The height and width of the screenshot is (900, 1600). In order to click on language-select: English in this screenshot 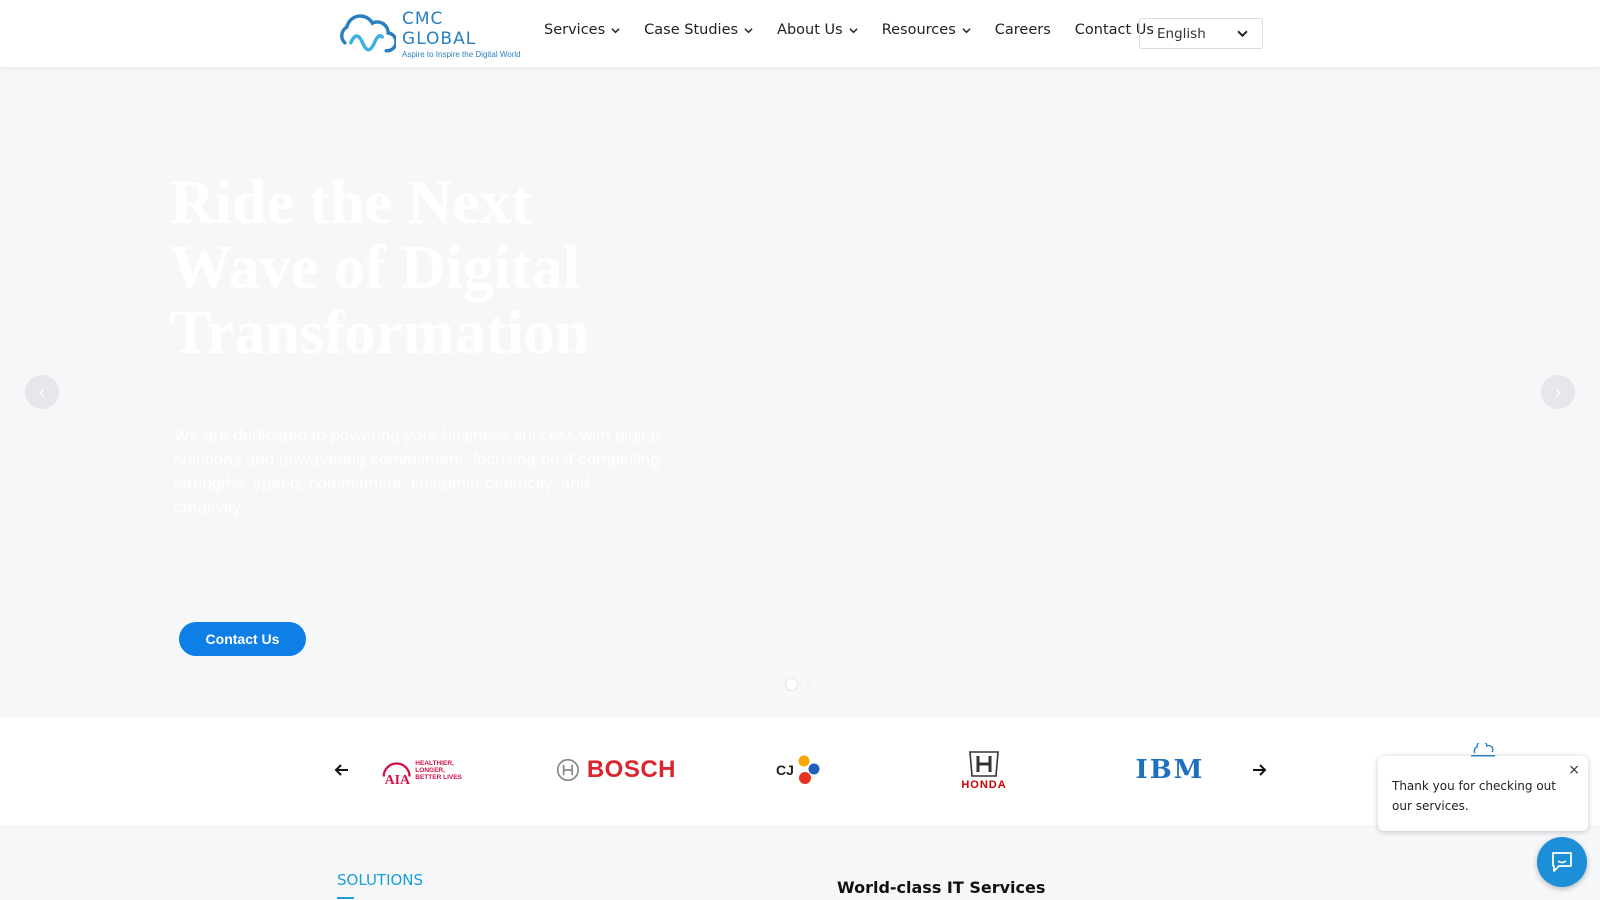, I will do `click(1201, 33)`.